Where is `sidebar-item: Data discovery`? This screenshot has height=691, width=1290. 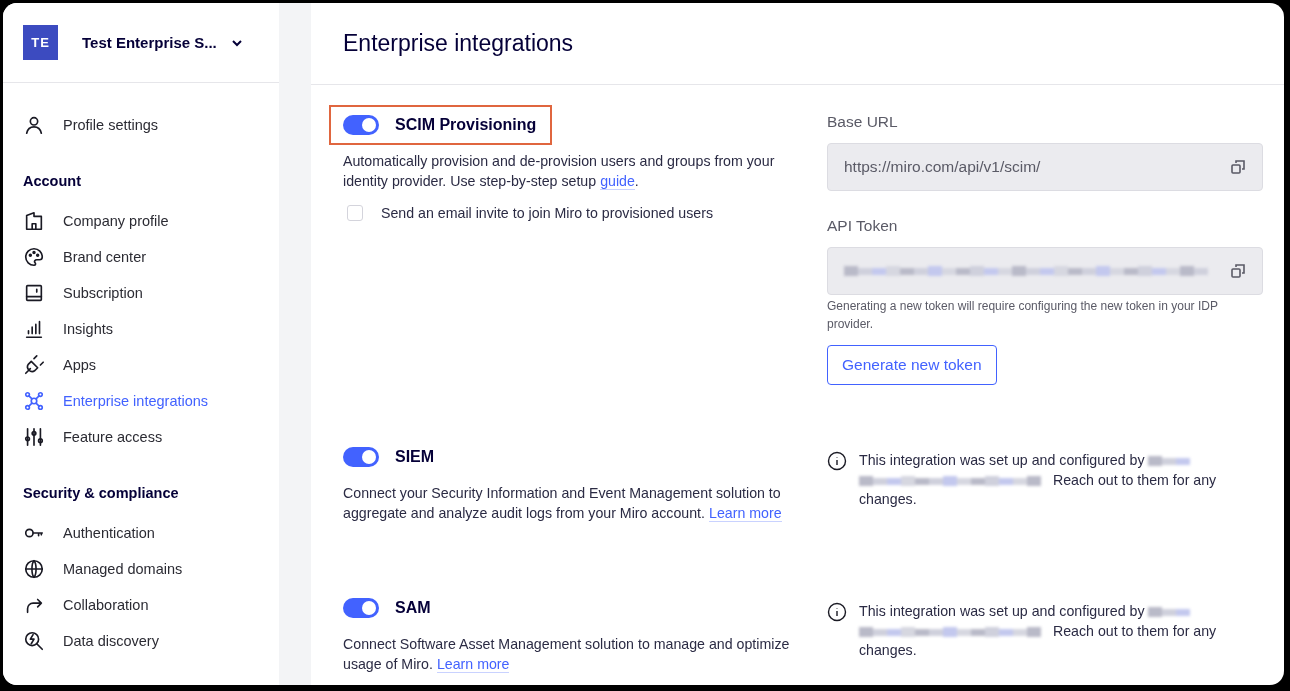 sidebar-item: Data discovery is located at coordinates (151, 641).